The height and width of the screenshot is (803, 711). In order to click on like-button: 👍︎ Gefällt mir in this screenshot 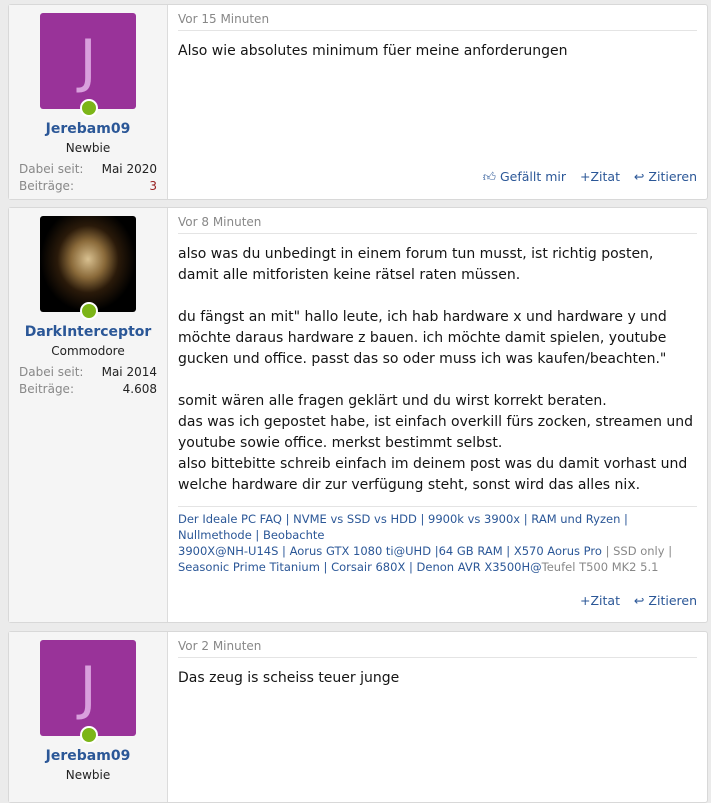, I will do `click(524, 177)`.